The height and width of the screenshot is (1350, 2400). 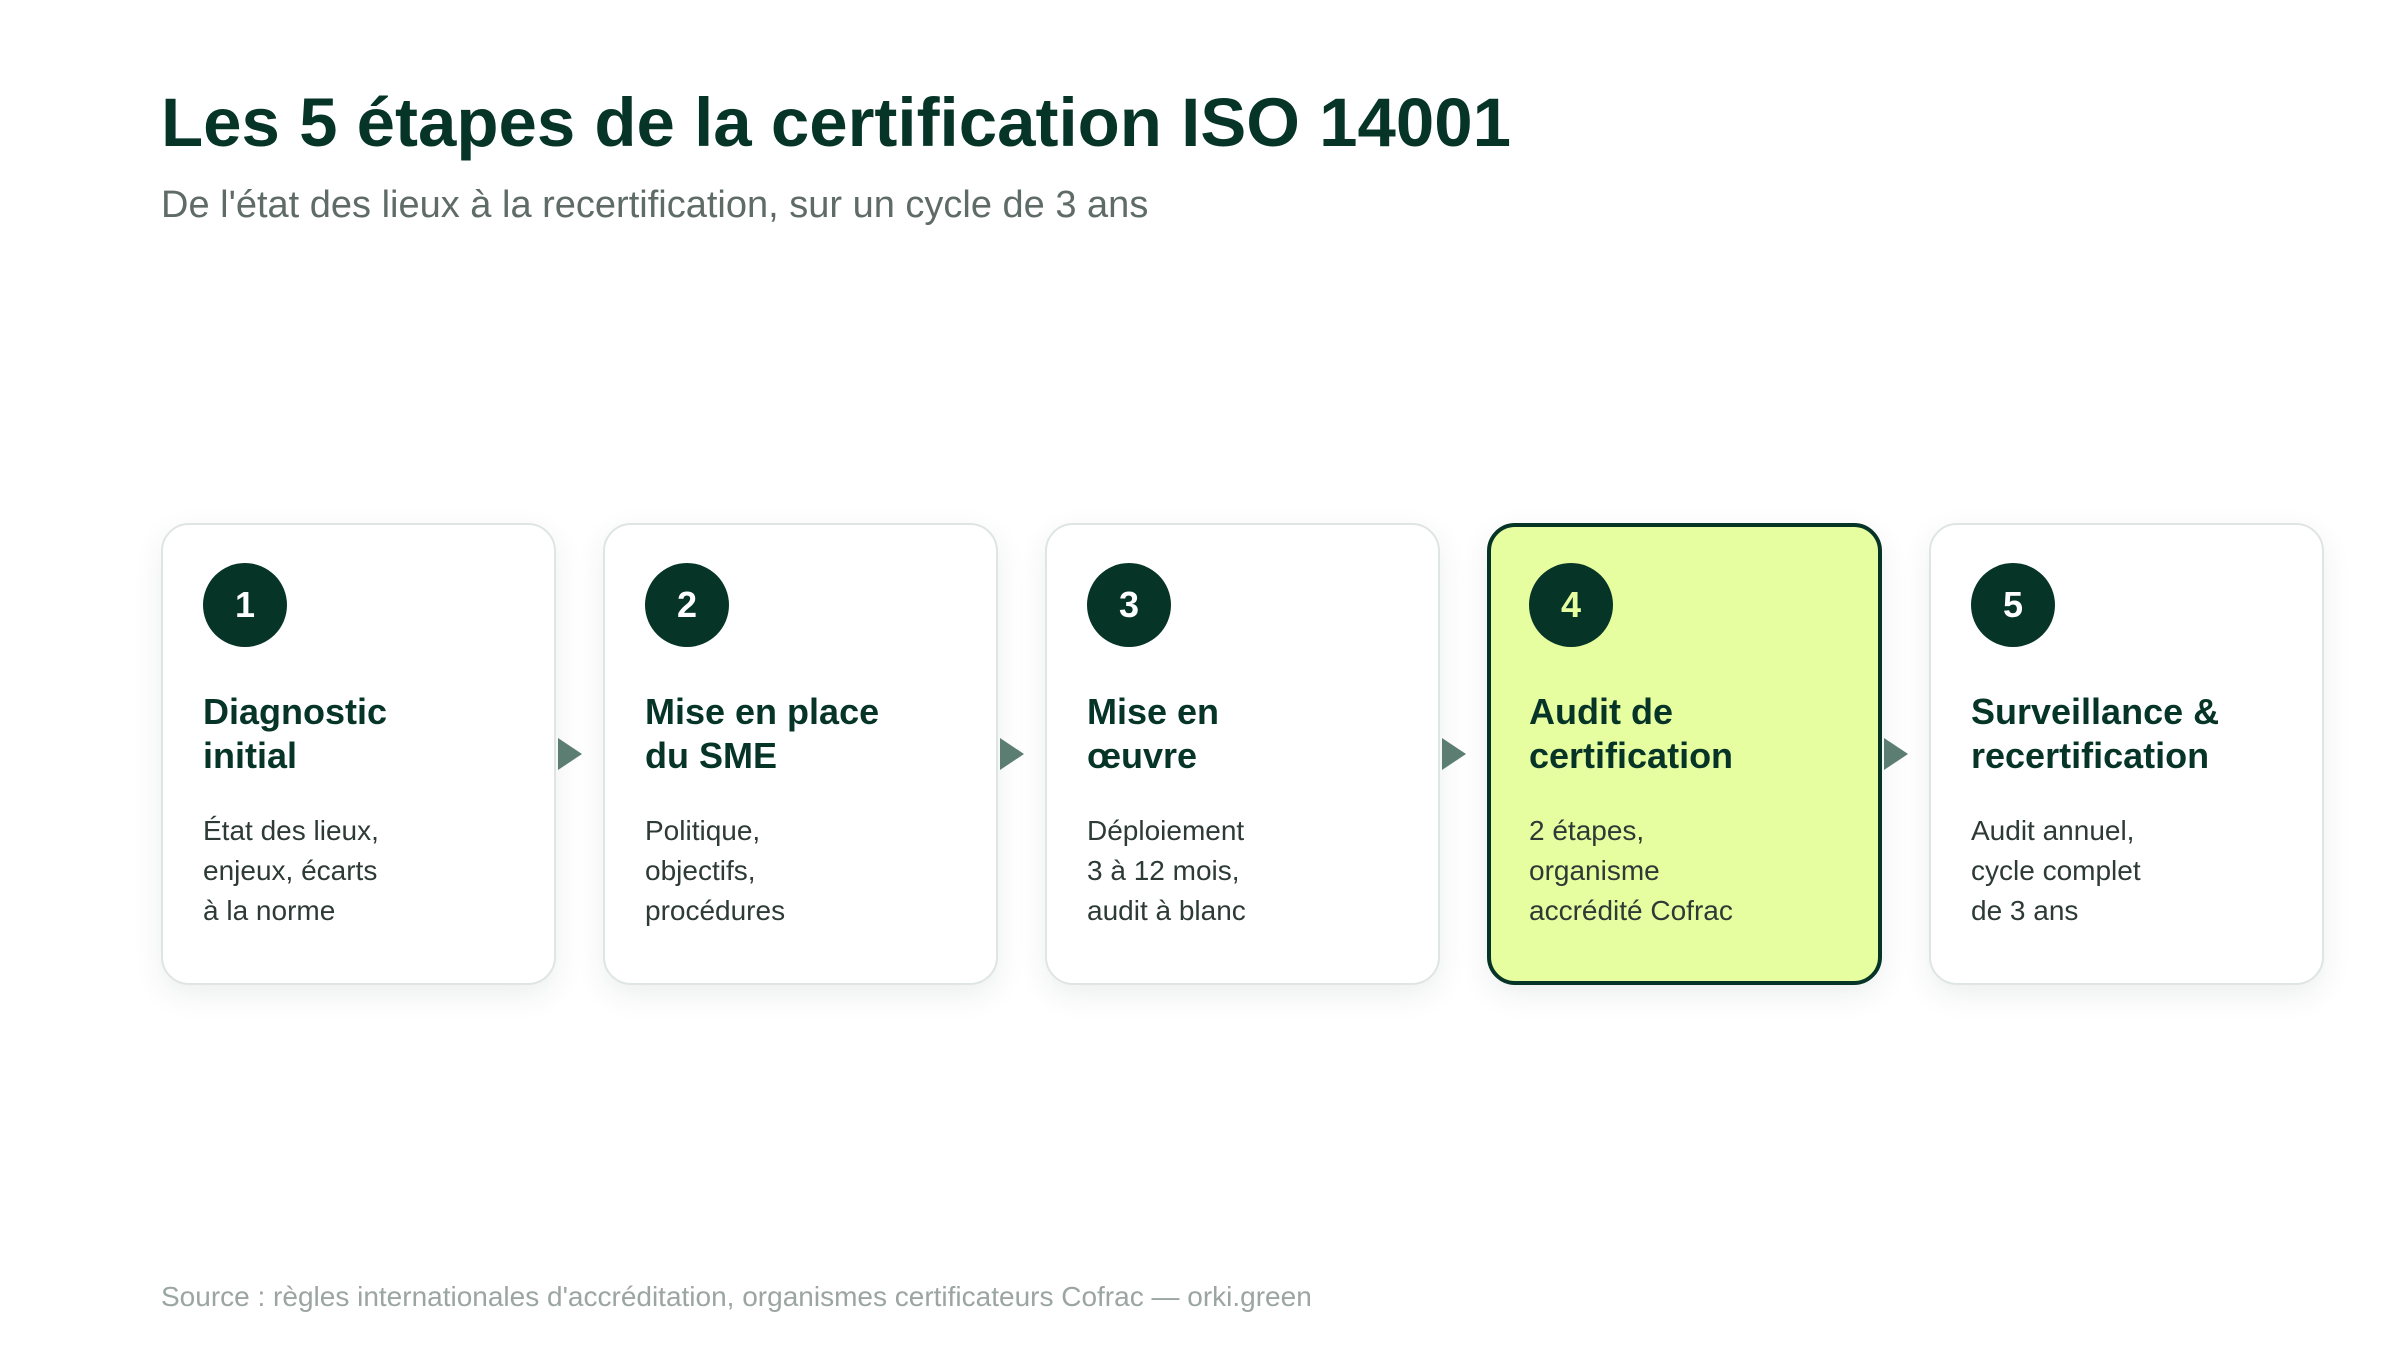 I want to click on step-title-line: Mise en, so click(x=1153, y=711).